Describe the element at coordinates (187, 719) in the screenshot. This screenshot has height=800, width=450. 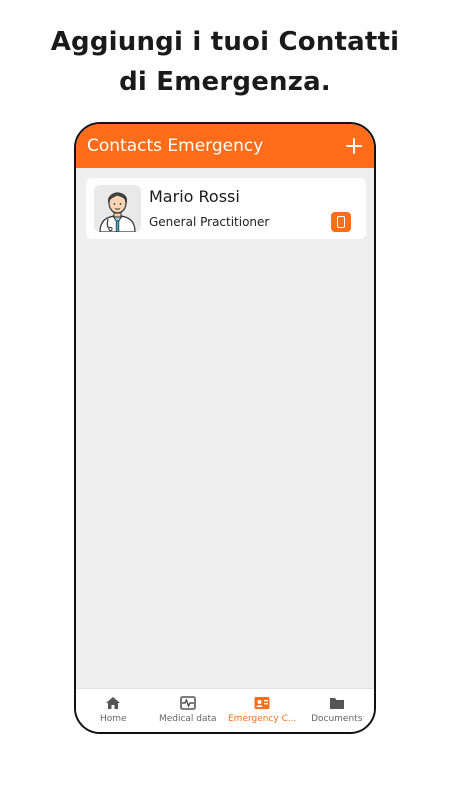
I see `nav-label-medical-data: Medical data` at that location.